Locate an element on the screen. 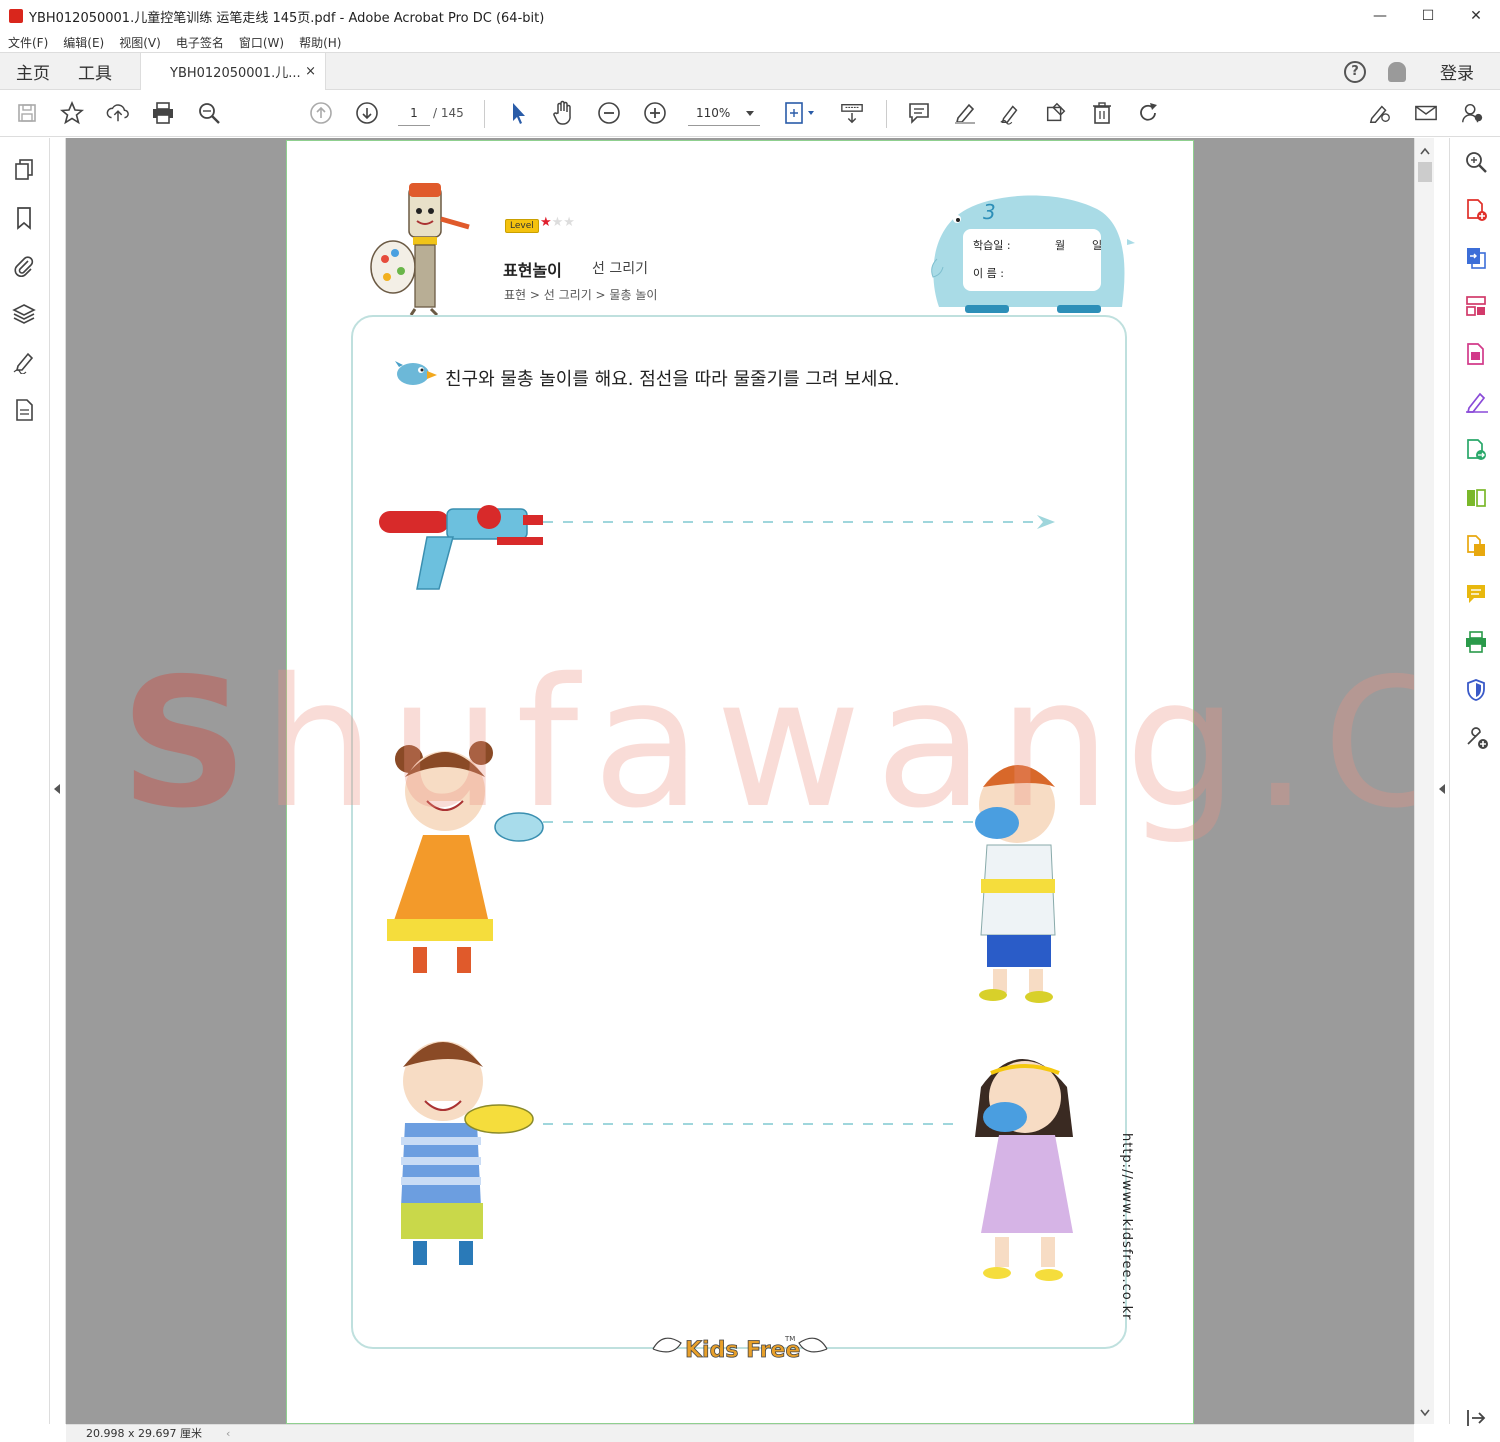  tab-bar: 主页 工具 YBH012050001.儿... × ? 登录 is located at coordinates (750, 71).